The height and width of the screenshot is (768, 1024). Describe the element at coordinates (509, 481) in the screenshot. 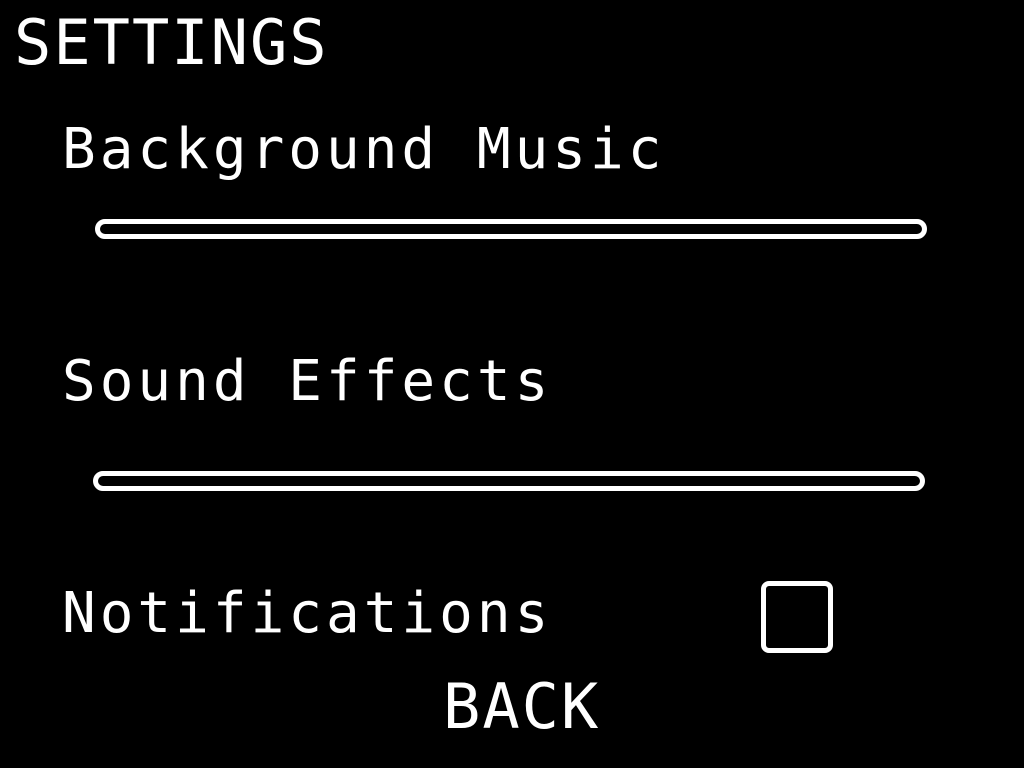

I see `sound-effects-slider` at that location.